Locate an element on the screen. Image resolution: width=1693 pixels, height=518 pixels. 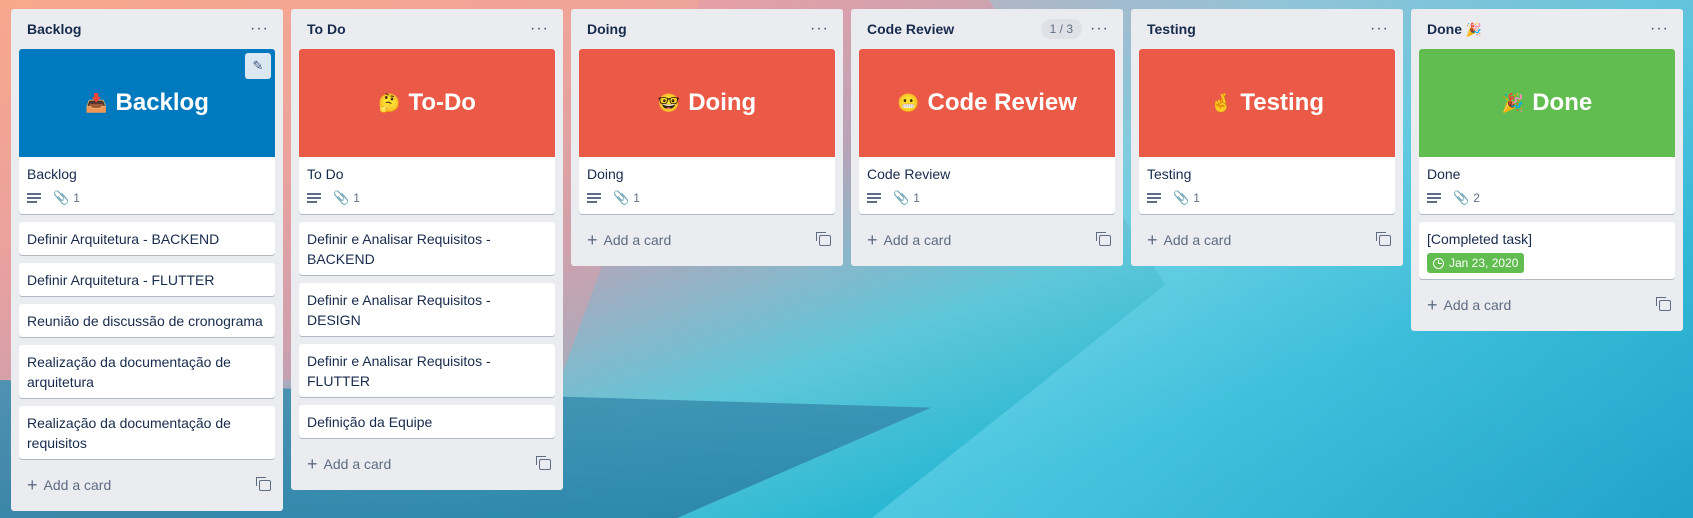
list-header: Done 🎉 ··· is located at coordinates (1547, 29).